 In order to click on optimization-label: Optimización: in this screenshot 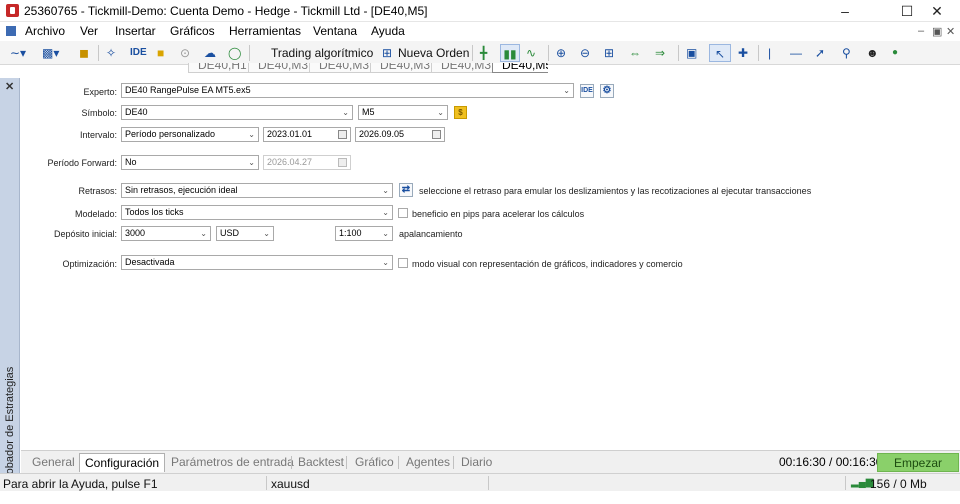, I will do `click(89, 264)`.